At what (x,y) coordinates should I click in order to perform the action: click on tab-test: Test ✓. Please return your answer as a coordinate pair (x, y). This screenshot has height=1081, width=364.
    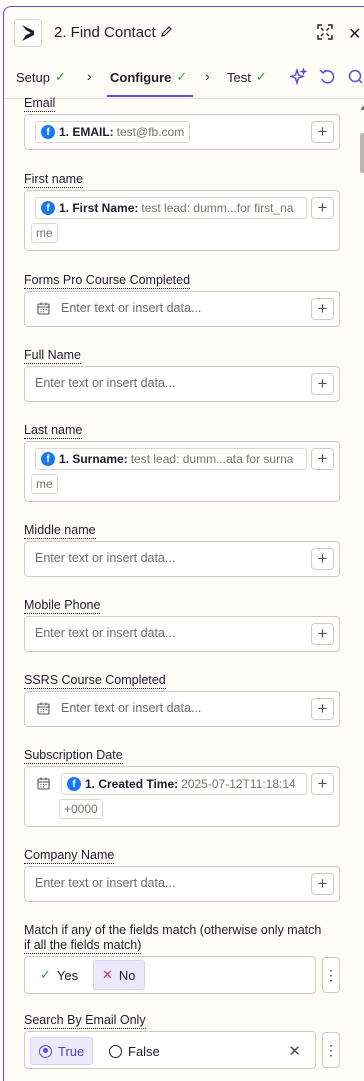
    Looking at the image, I should click on (247, 77).